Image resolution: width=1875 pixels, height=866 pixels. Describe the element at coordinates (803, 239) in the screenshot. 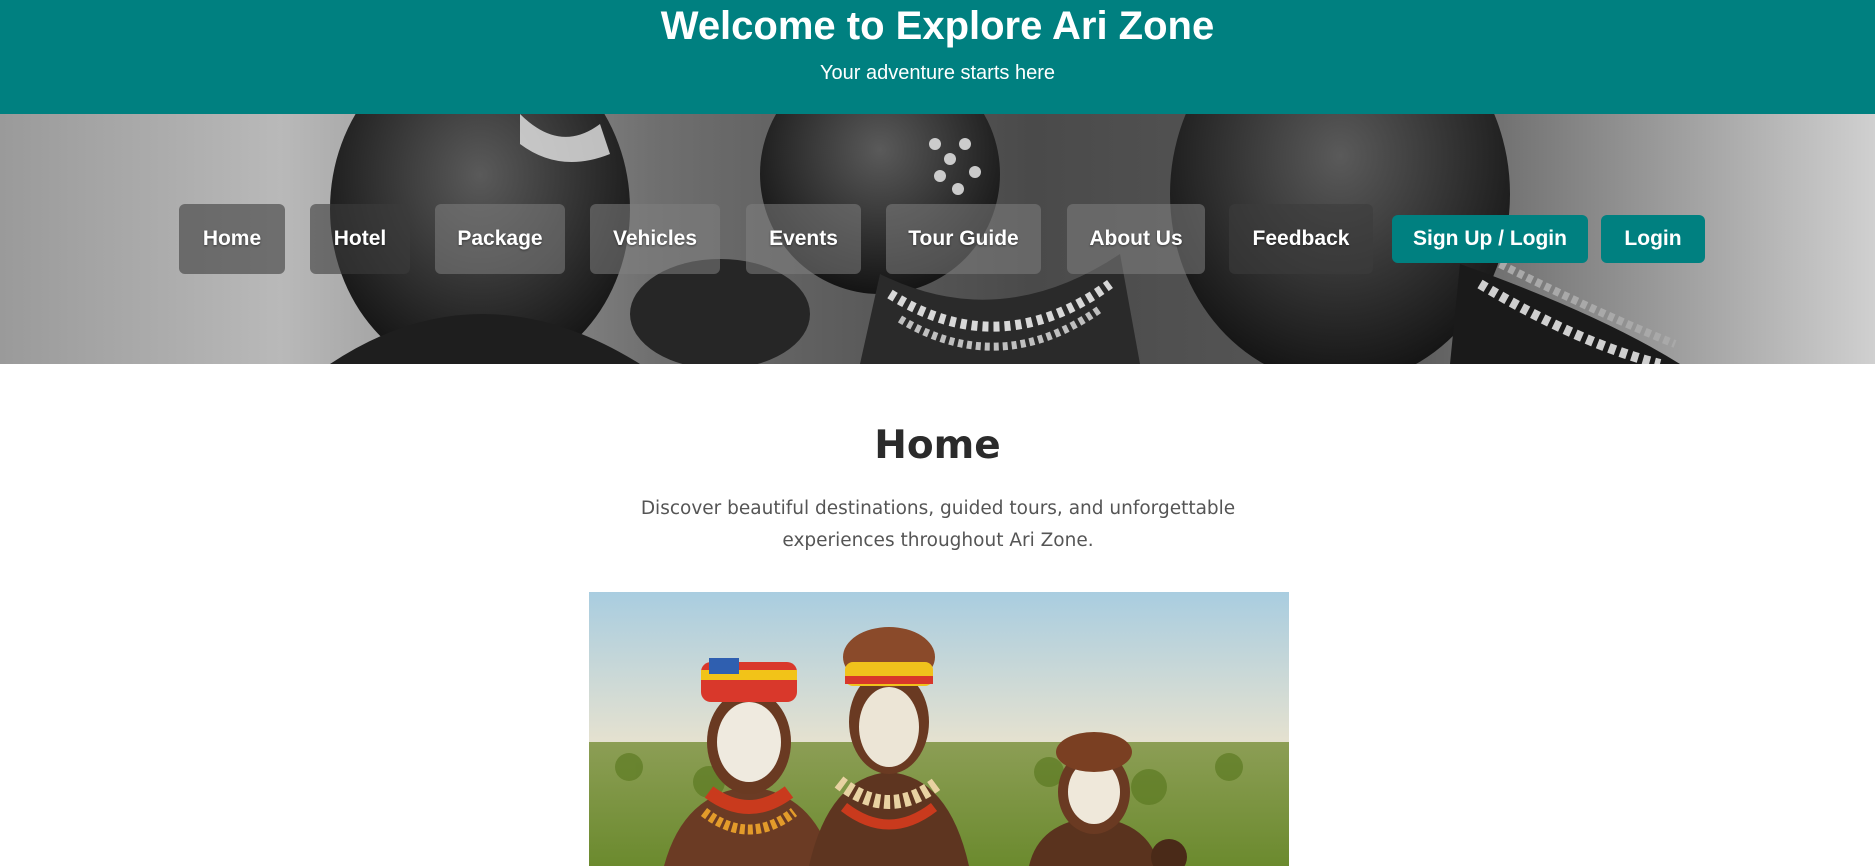

I see `nav-events: Events` at that location.